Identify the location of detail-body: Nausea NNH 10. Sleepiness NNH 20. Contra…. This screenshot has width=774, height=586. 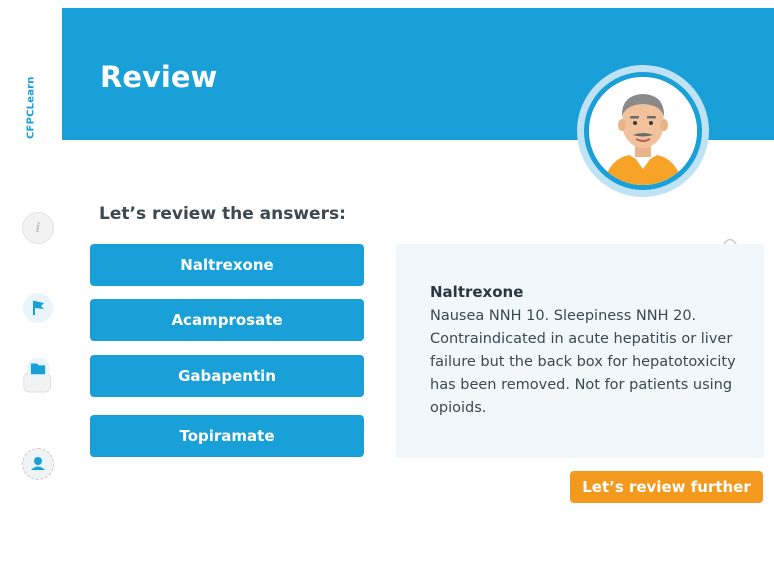
(583, 362).